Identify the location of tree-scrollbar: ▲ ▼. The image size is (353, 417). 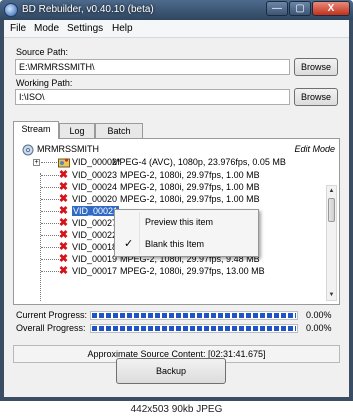
(331, 243).